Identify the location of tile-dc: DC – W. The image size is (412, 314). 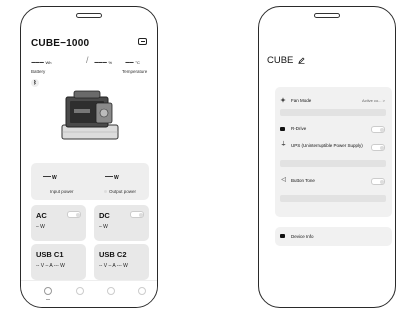
(121, 223).